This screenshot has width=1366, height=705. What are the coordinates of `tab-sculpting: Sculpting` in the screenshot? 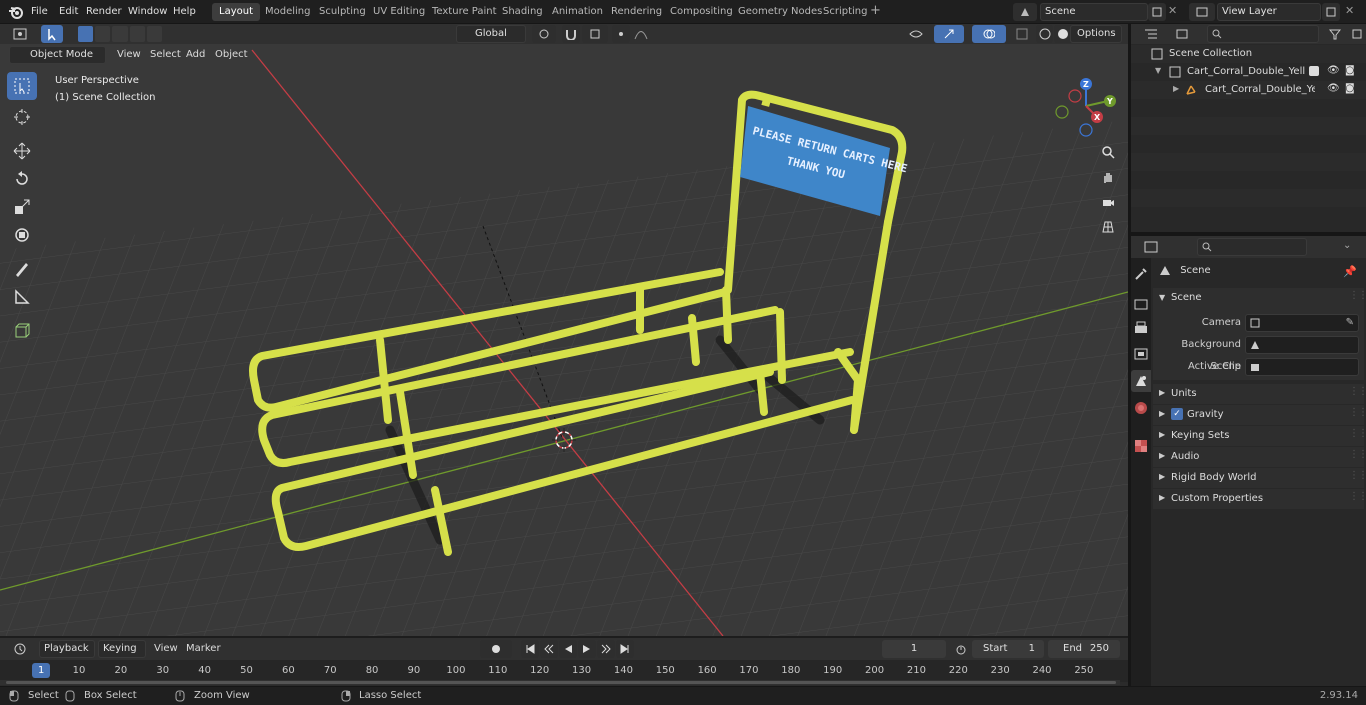 It's located at (342, 12).